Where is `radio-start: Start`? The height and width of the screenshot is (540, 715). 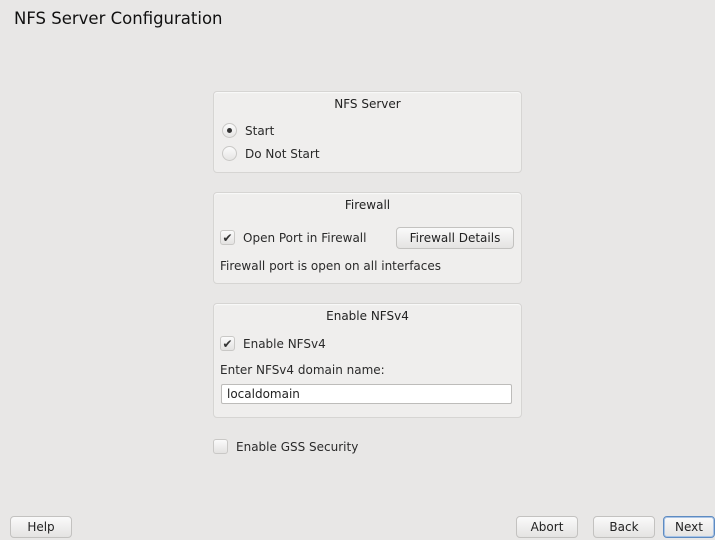 radio-start: Start is located at coordinates (248, 130).